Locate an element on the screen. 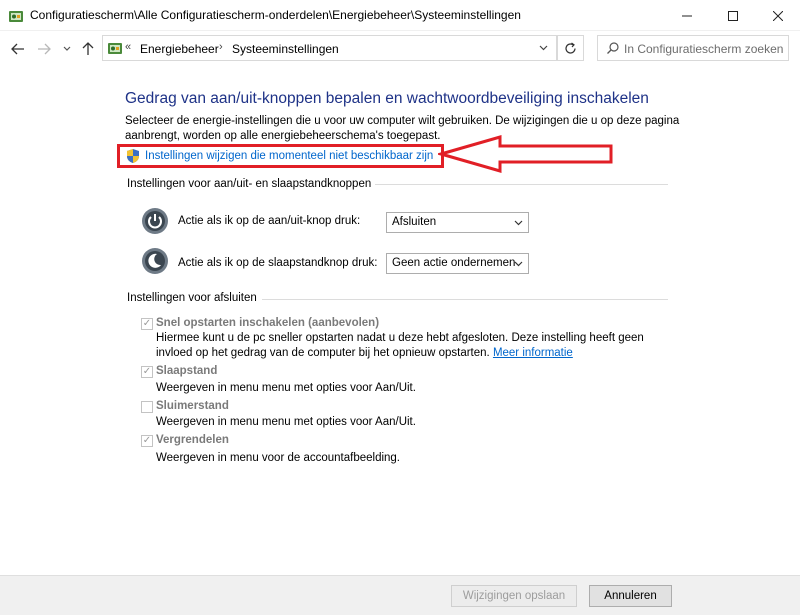  up-button is located at coordinates (88, 49).